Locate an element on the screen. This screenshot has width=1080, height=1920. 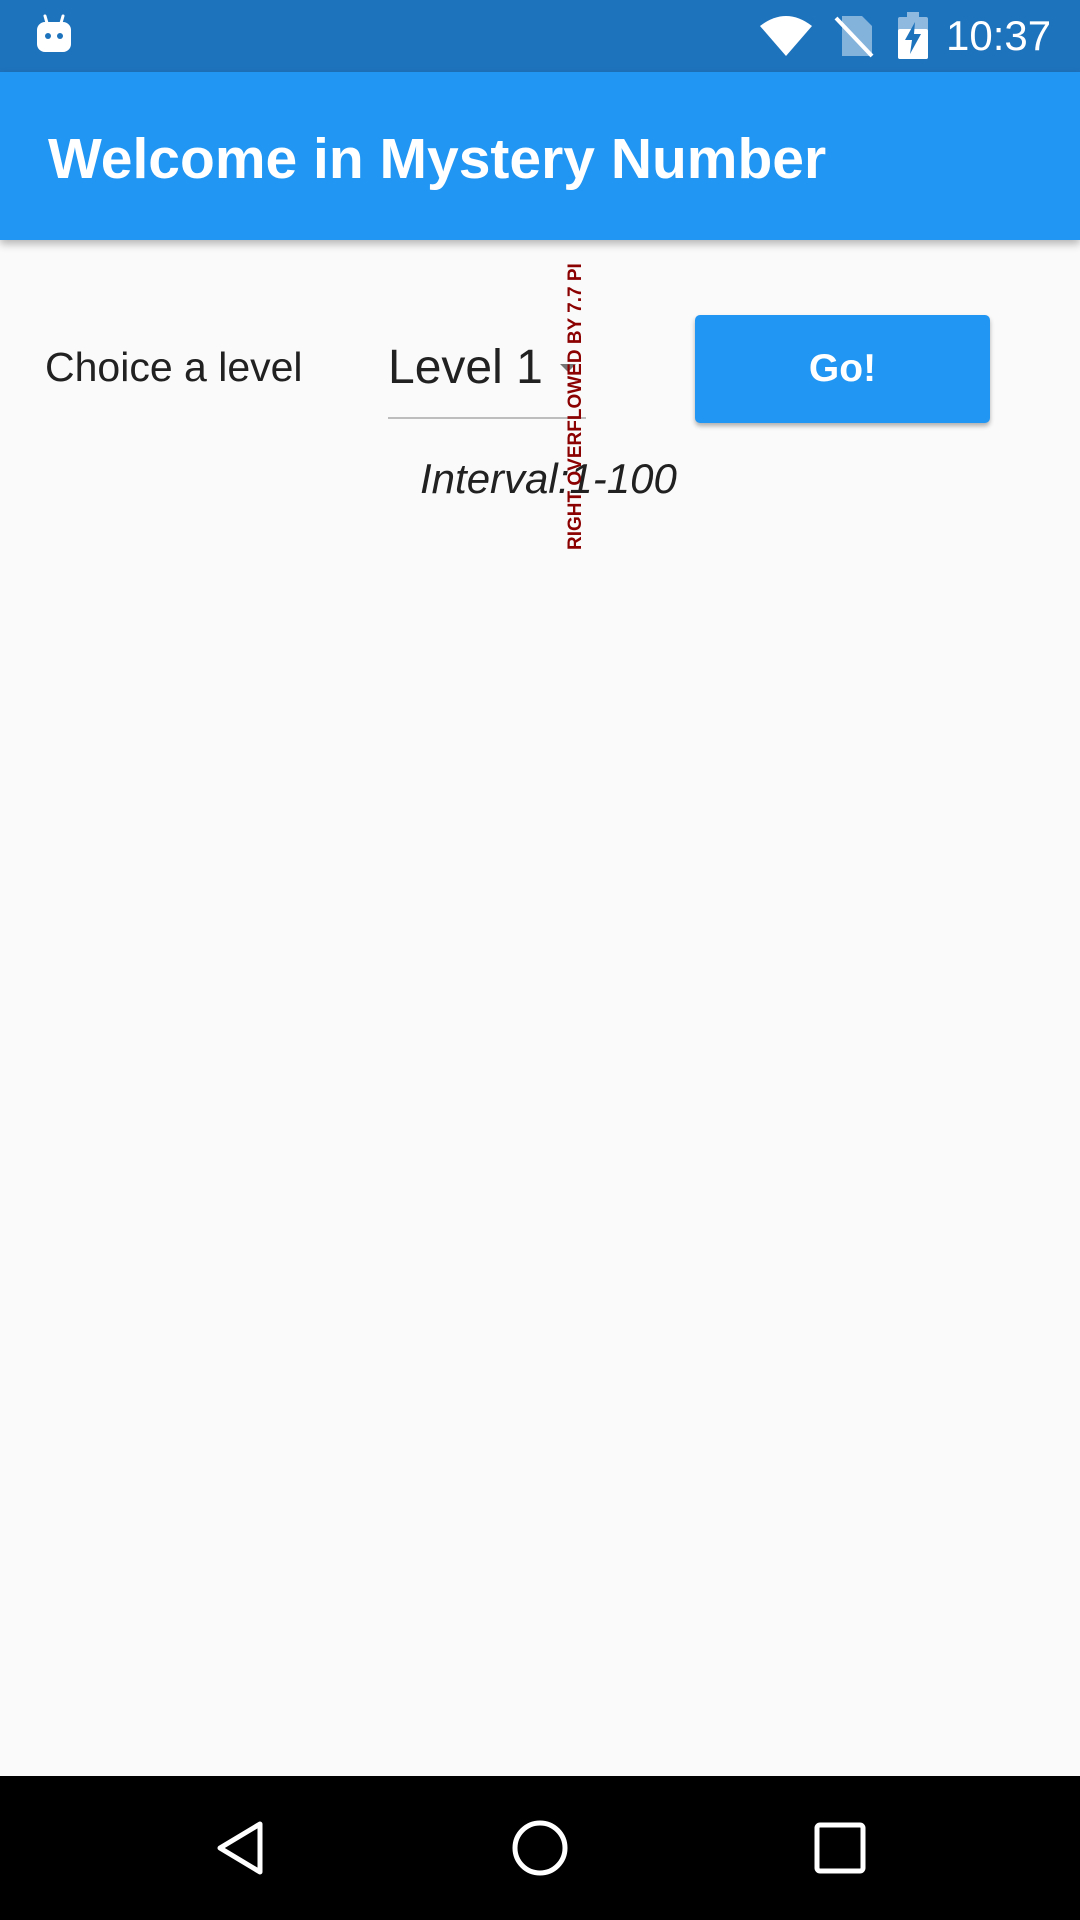
back-icon is located at coordinates (240, 1848).